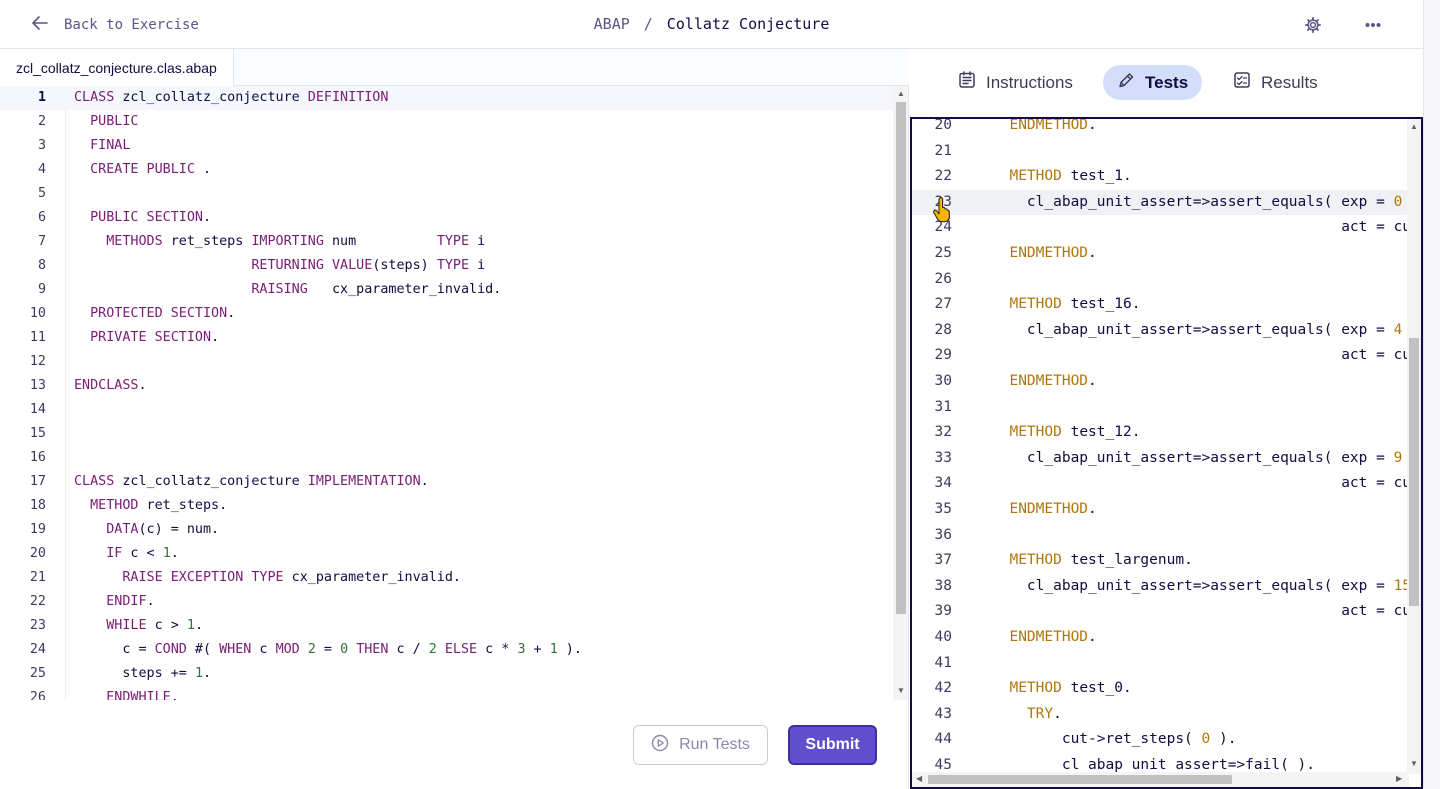  Describe the element at coordinates (1162, 612) in the screenshot. I see `tests-line: 39 act = cu` at that location.